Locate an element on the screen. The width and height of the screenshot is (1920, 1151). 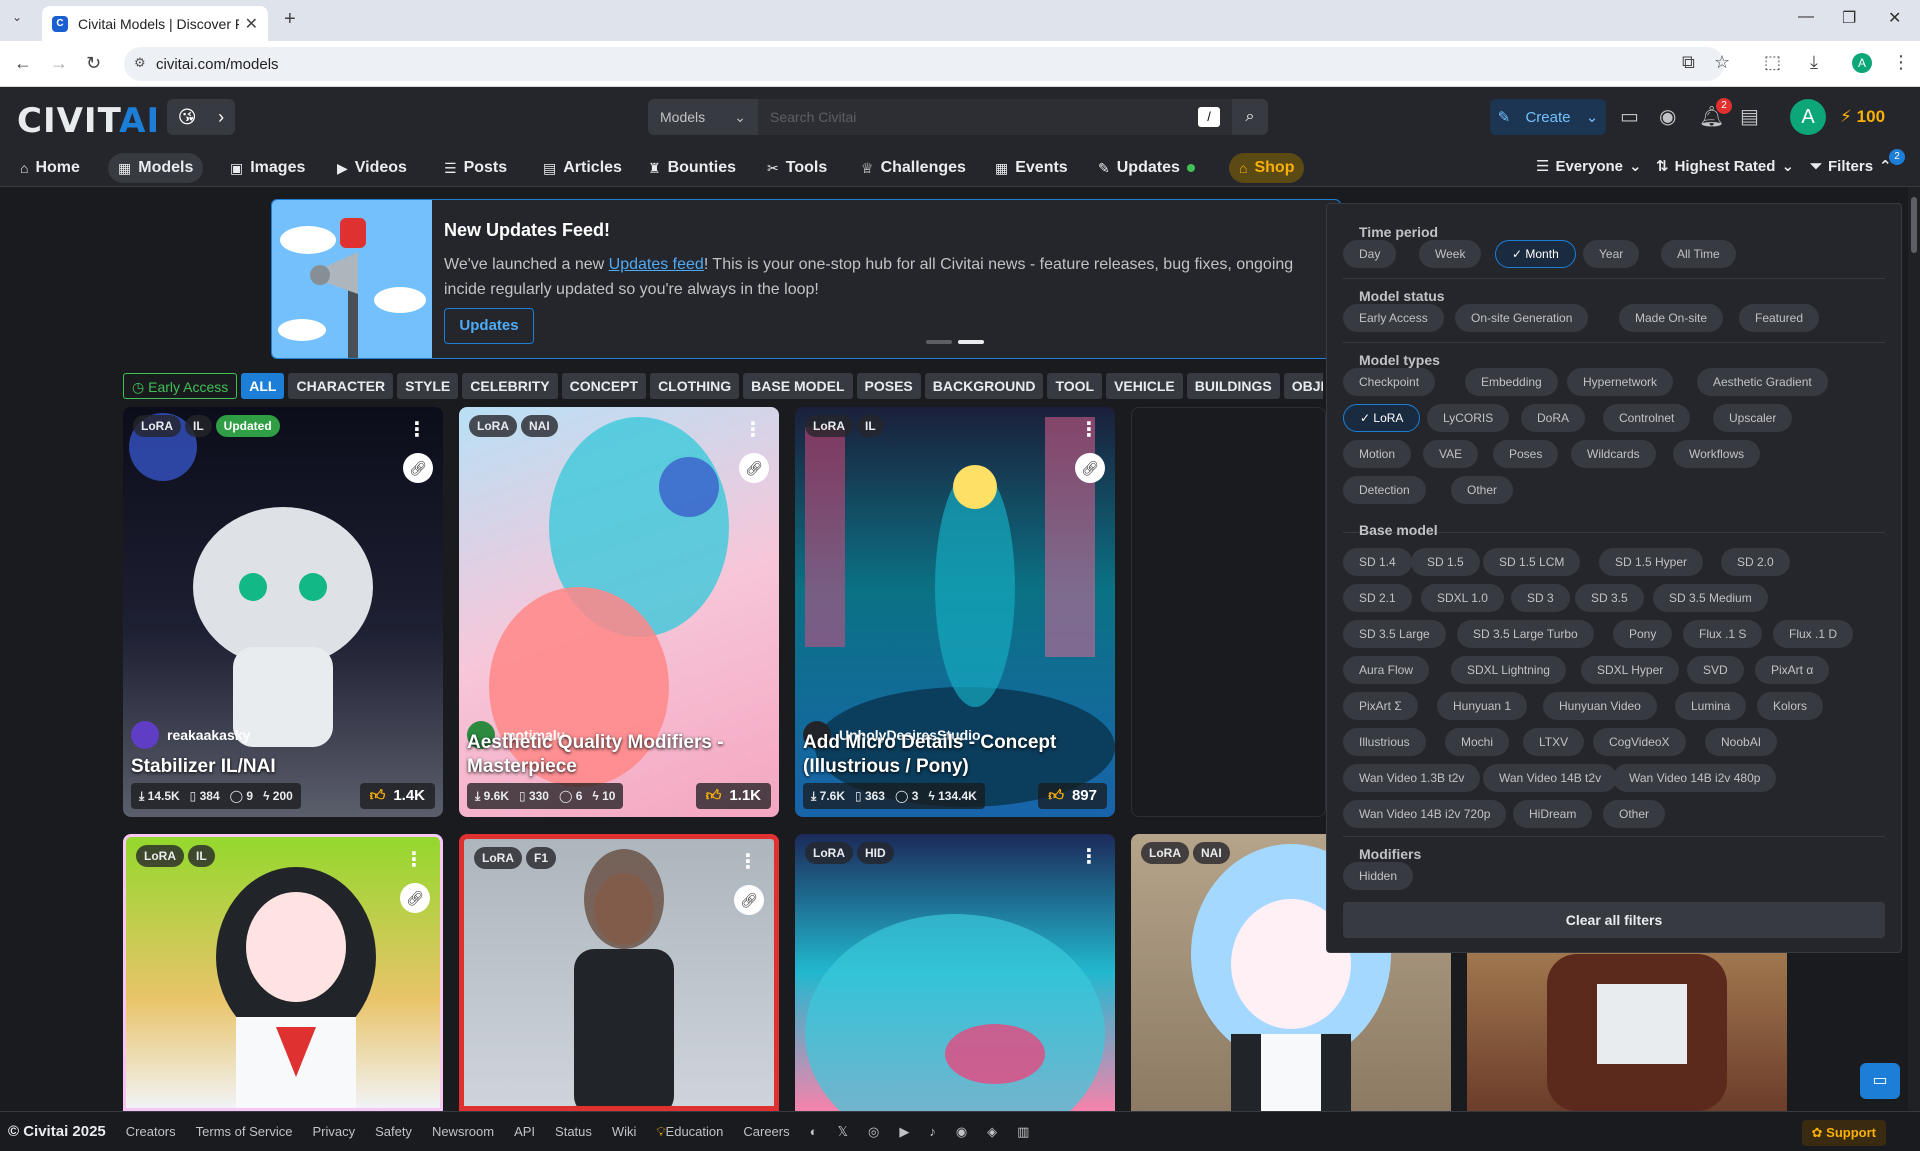
nav-shop: ⌂ Shop is located at coordinates (1267, 168).